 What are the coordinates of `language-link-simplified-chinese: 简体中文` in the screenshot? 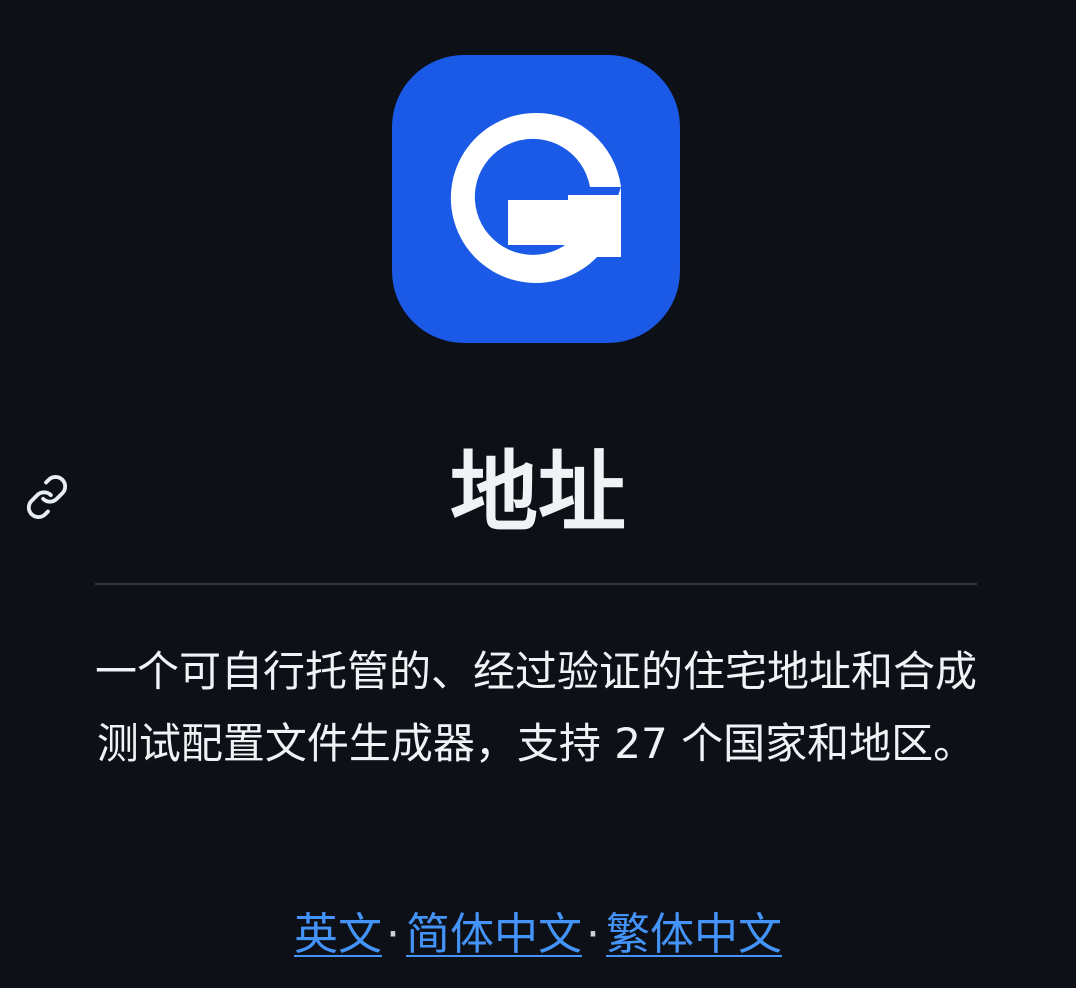 It's located at (494, 934).